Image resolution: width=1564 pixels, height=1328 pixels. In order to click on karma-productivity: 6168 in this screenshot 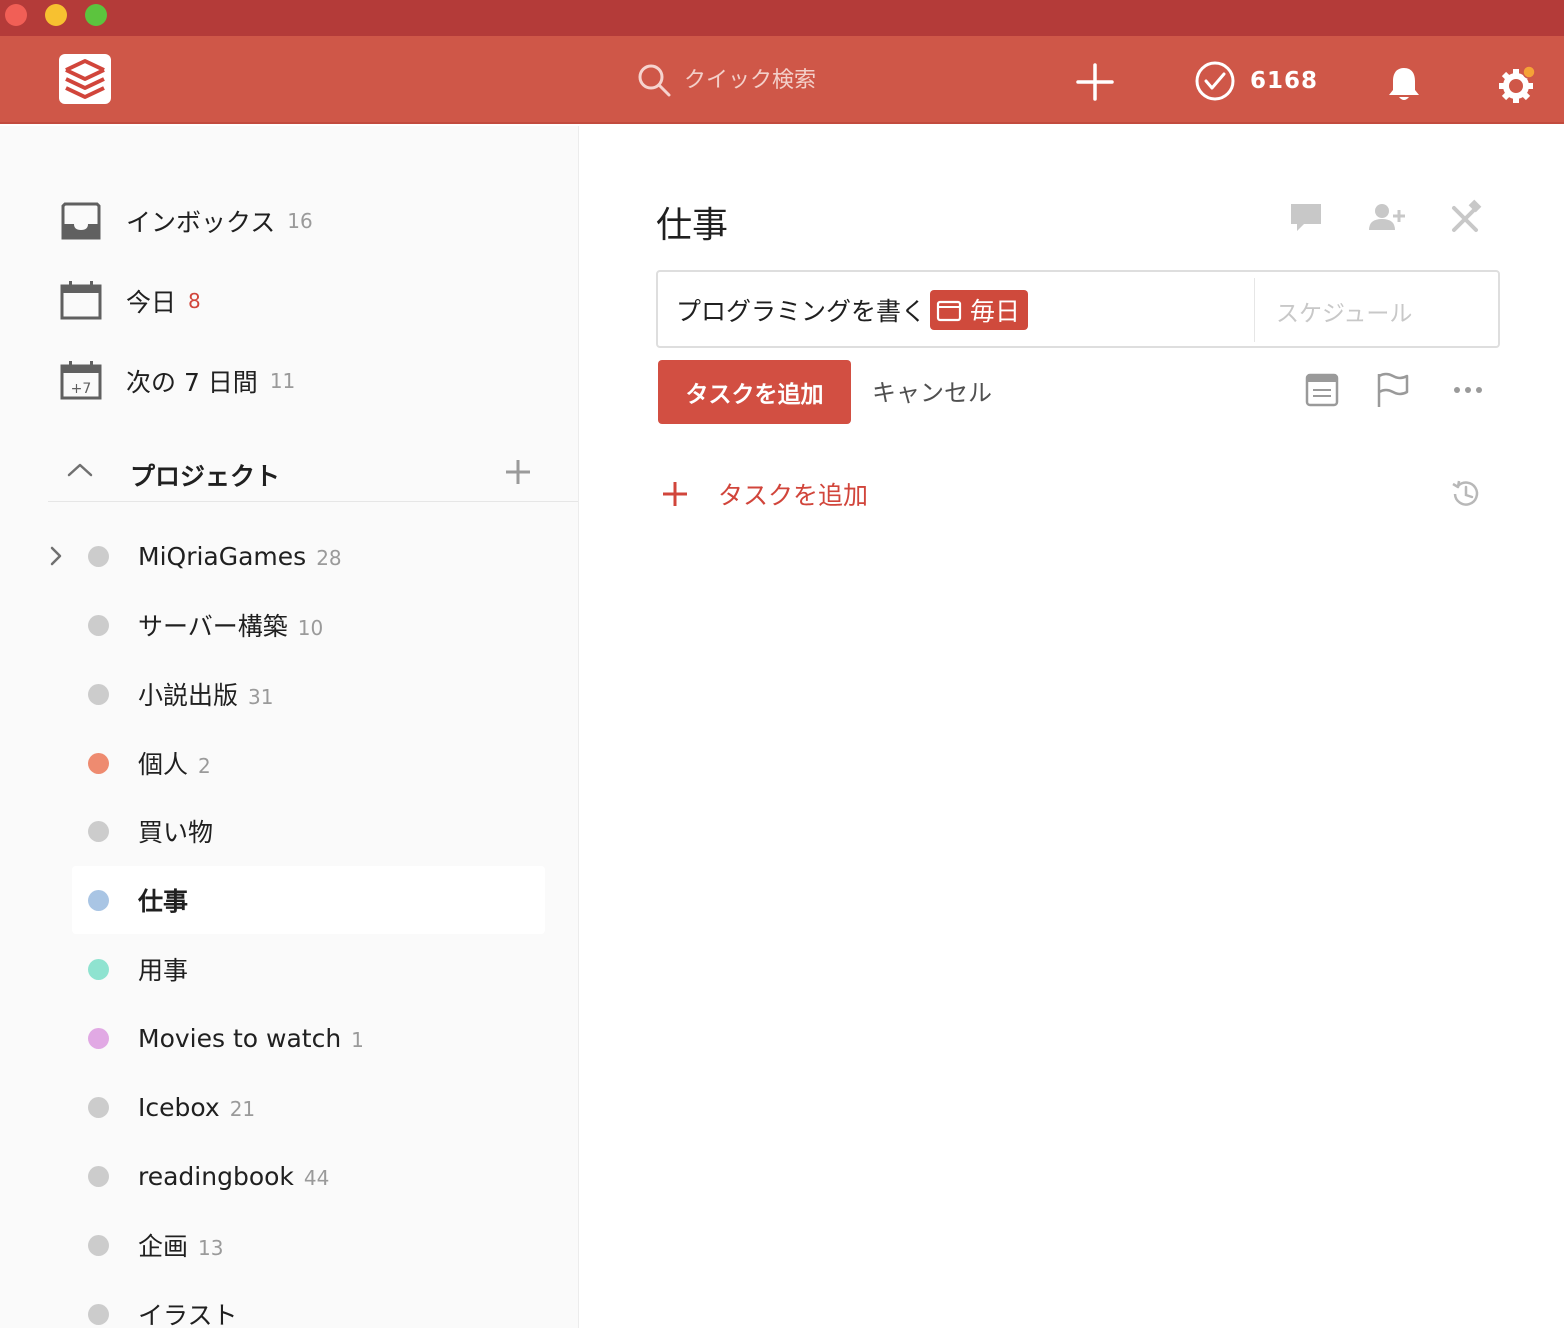, I will do `click(1256, 81)`.